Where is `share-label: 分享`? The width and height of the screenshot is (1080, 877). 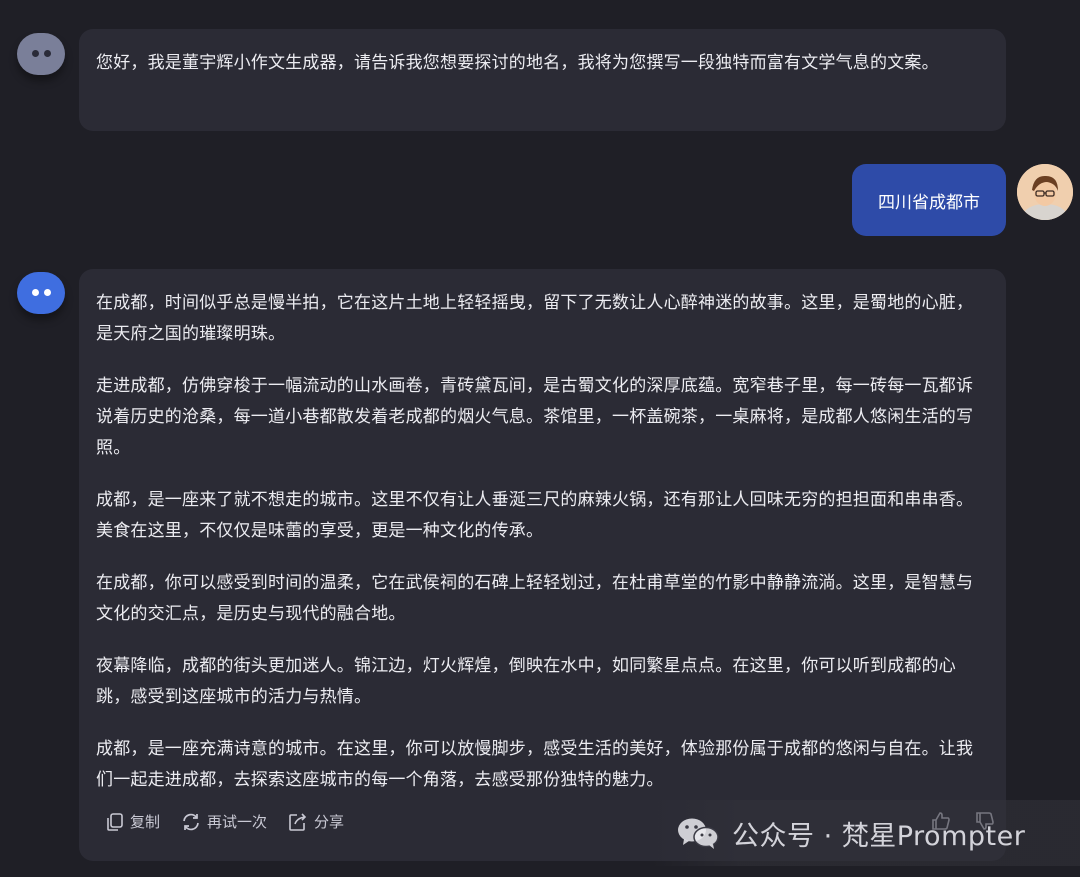 share-label: 分享 is located at coordinates (329, 822).